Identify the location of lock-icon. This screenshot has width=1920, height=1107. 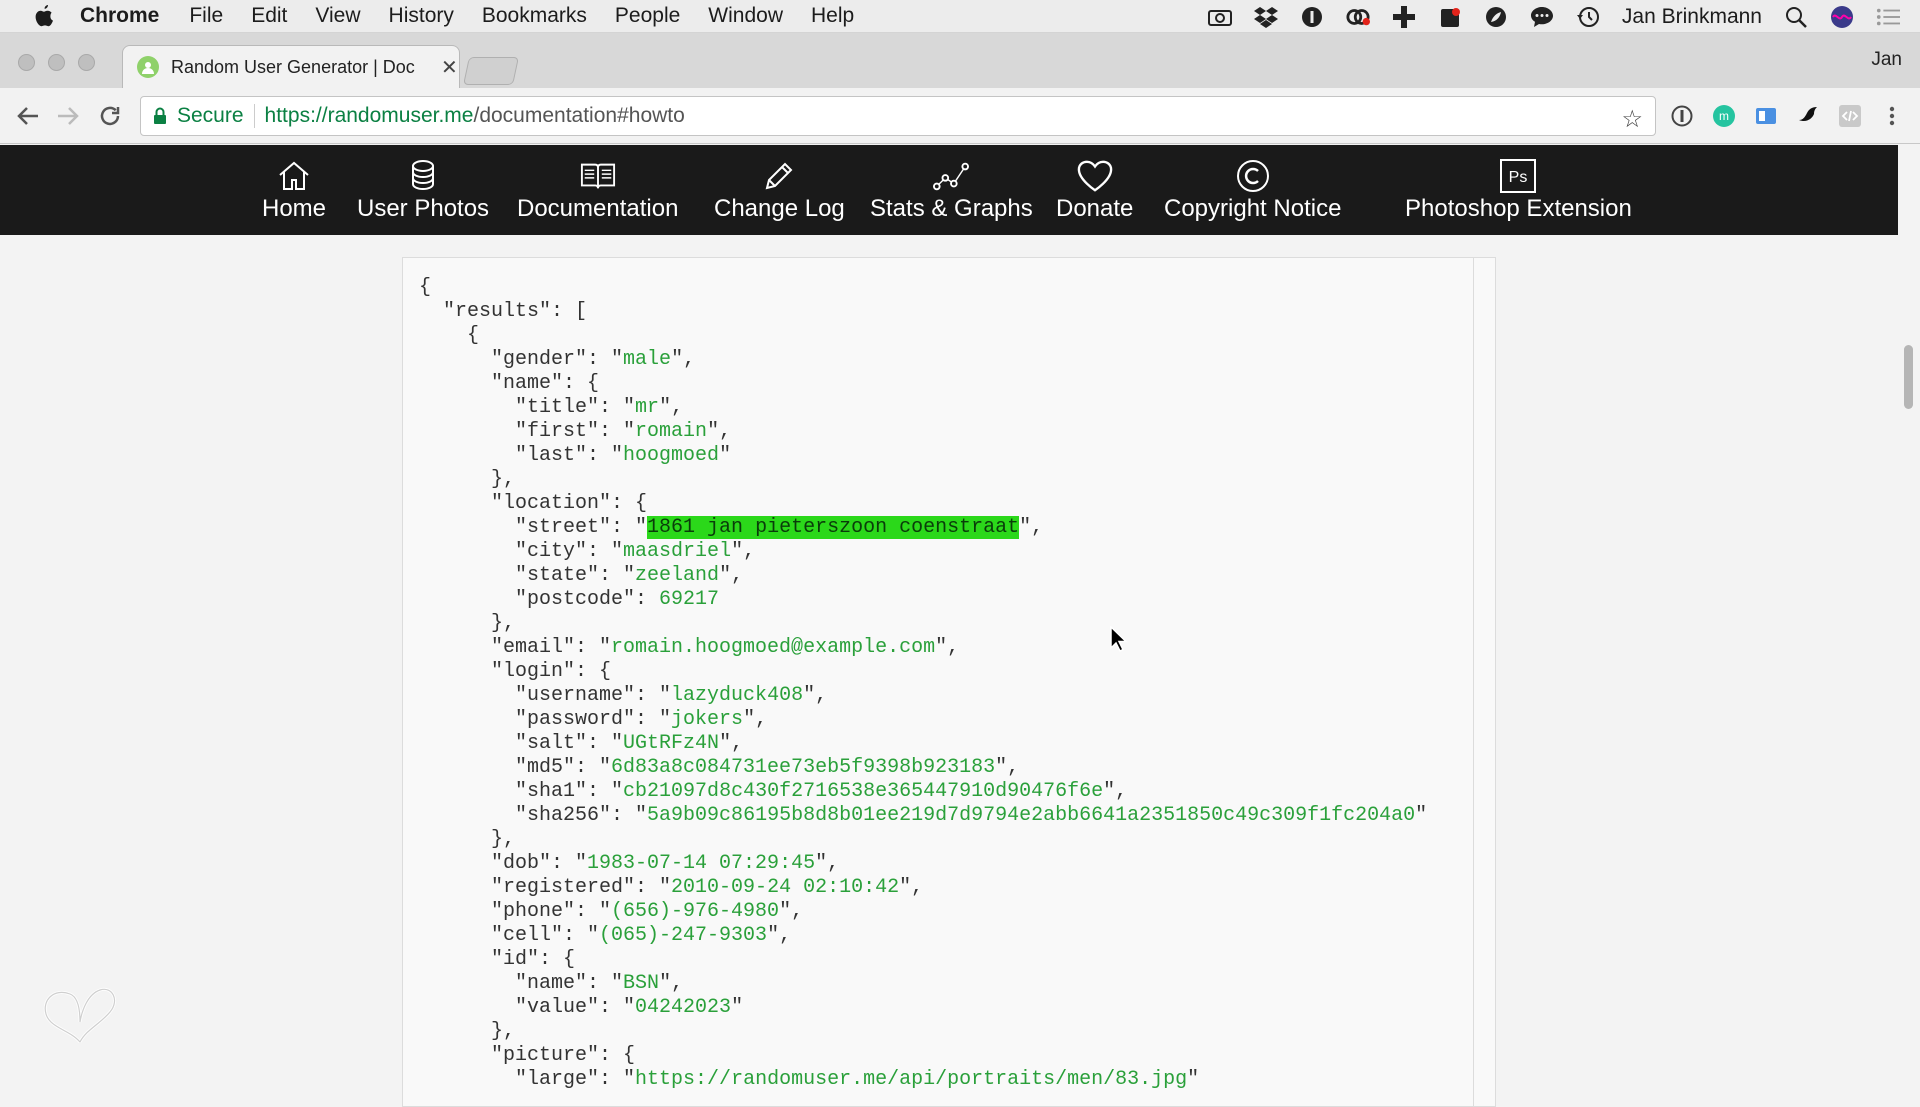
(160, 116).